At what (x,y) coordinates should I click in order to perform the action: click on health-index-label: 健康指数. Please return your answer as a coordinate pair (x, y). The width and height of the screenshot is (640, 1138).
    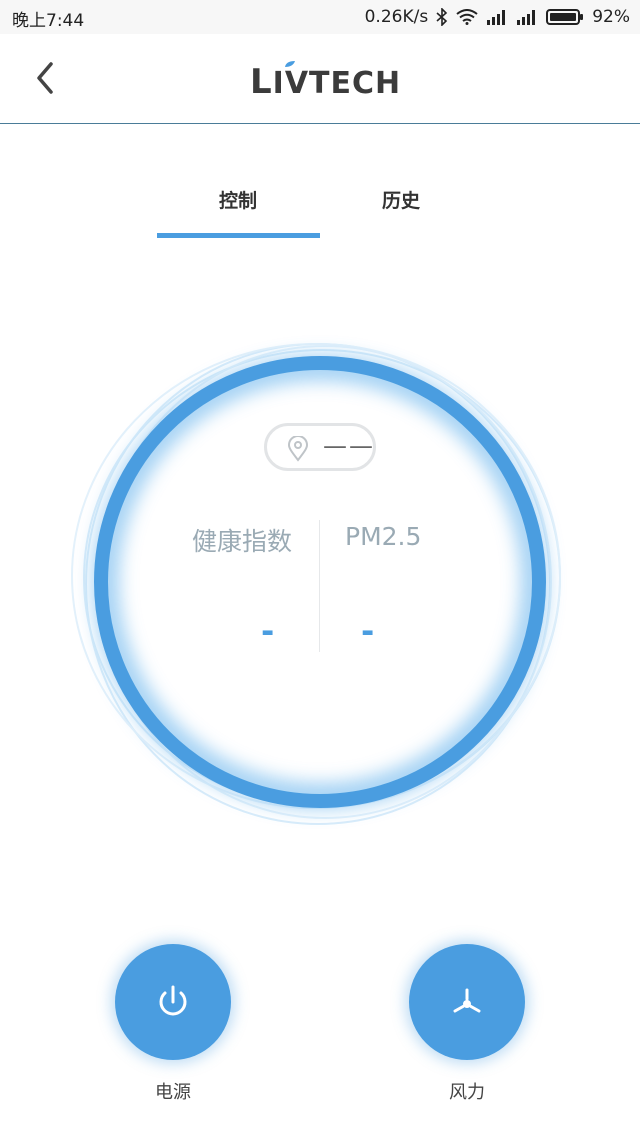
    Looking at the image, I should click on (242, 541).